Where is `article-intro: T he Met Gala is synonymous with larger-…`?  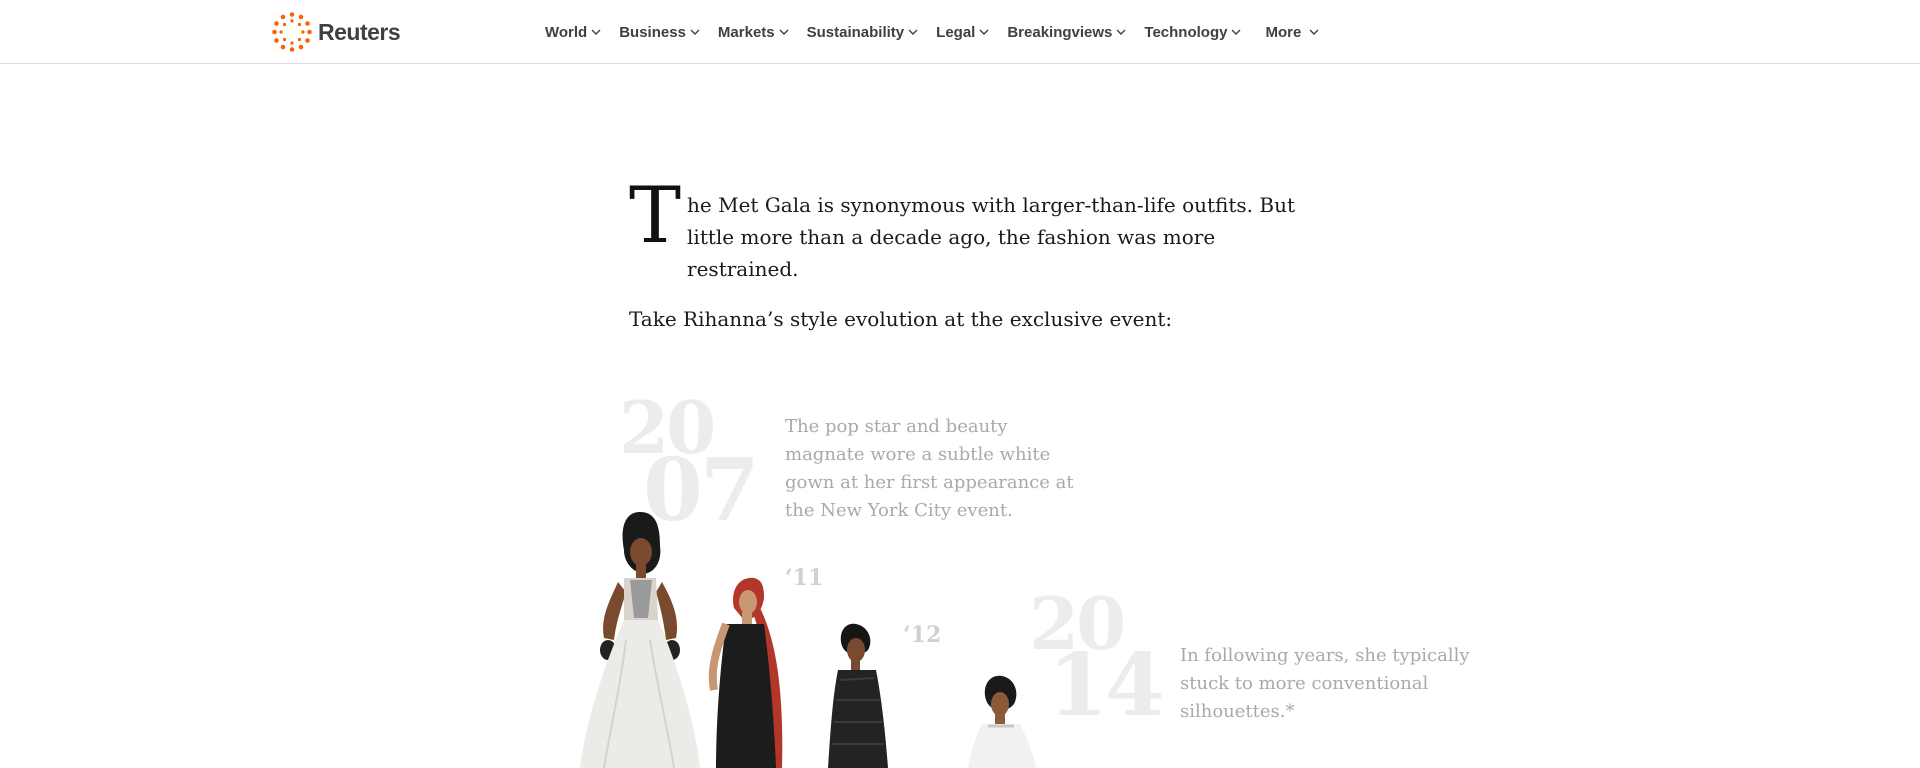 article-intro: T he Met Gala is synonymous with larger-… is located at coordinates (964, 253).